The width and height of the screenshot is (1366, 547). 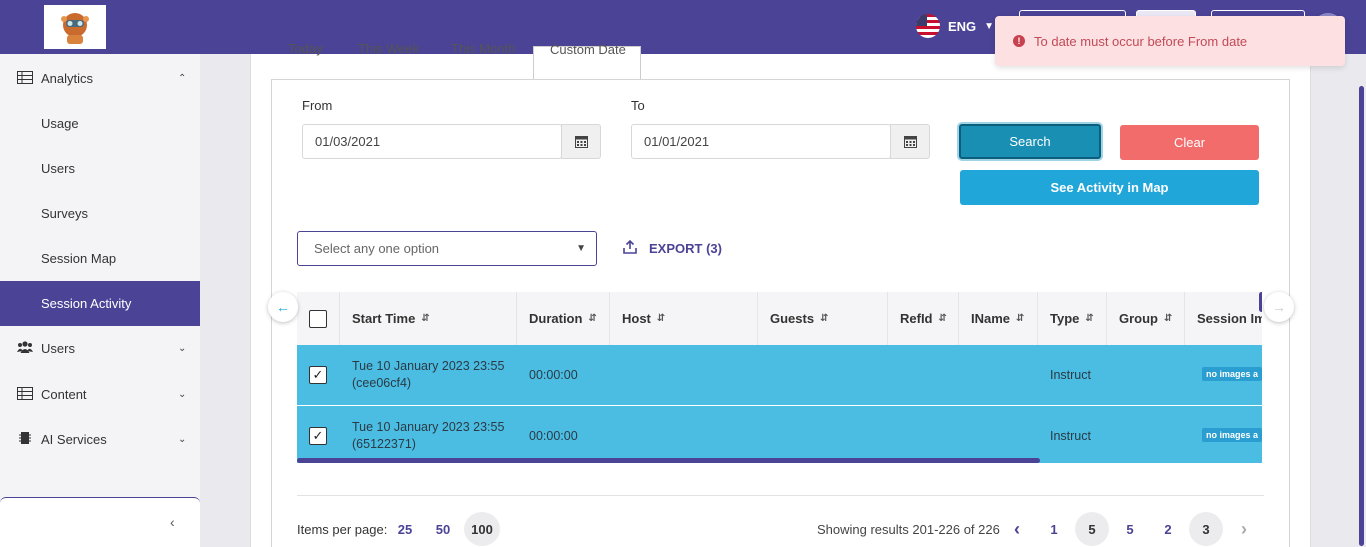 I want to click on app-logo, so click(x=75, y=27).